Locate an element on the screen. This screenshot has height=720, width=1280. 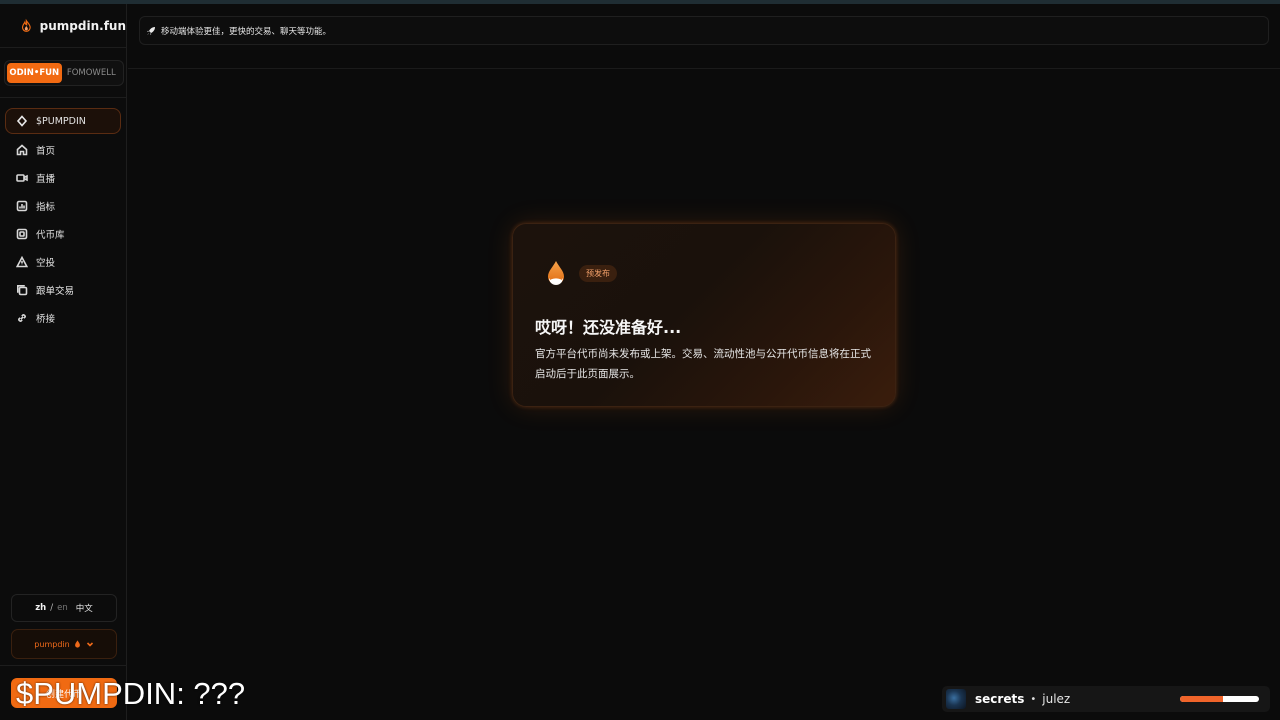
sidebar-item-label: 指标 is located at coordinates (46, 207).